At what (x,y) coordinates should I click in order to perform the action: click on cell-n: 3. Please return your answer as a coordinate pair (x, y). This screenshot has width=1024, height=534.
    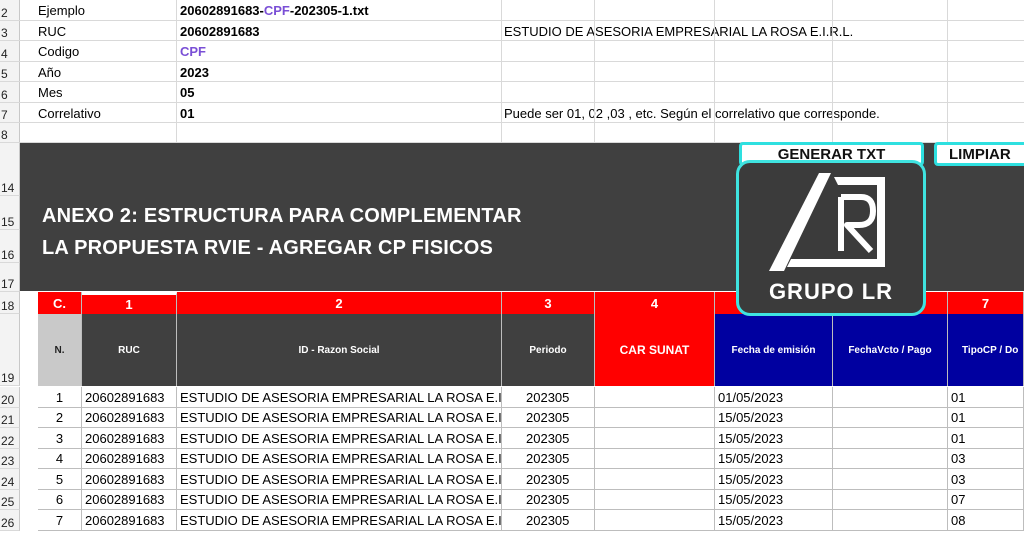
    Looking at the image, I should click on (60, 438).